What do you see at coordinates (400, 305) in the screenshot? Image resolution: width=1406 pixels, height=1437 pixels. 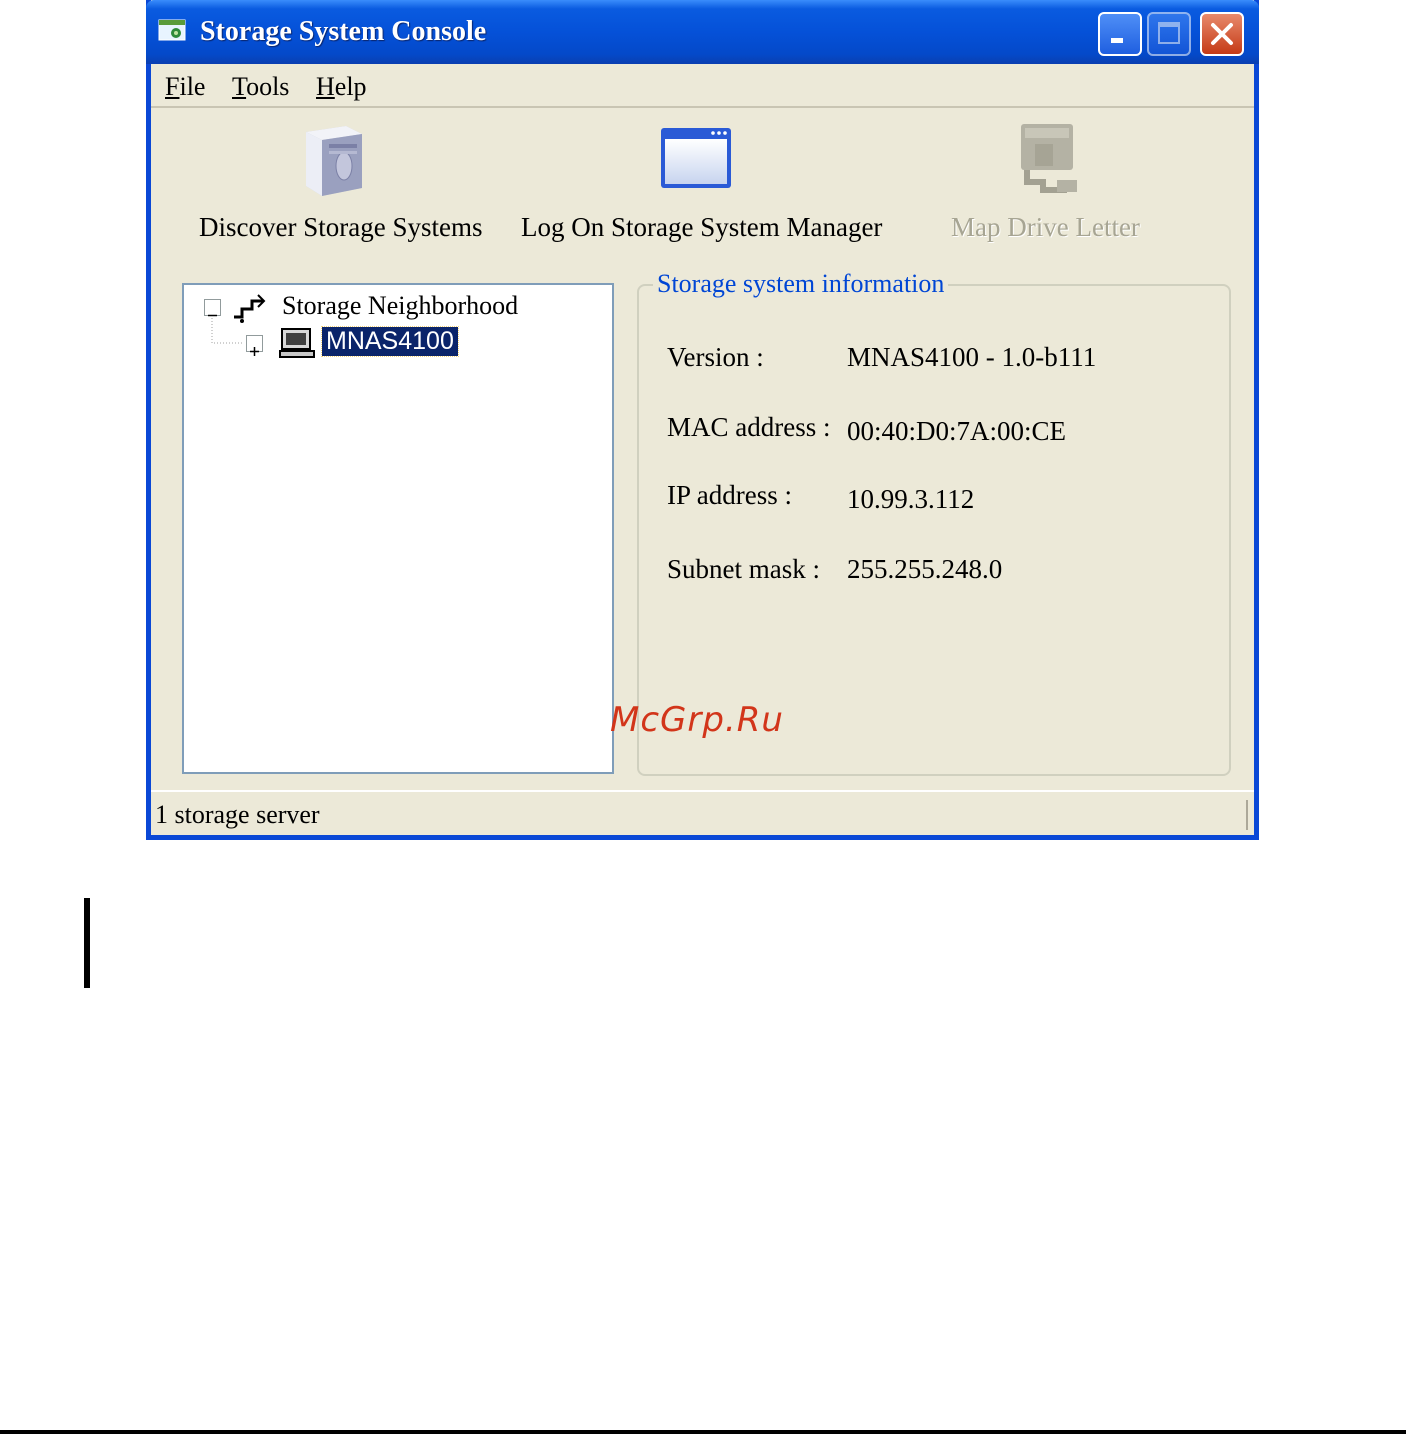 I see `tree-node-label: Storage Neighborhood` at bounding box center [400, 305].